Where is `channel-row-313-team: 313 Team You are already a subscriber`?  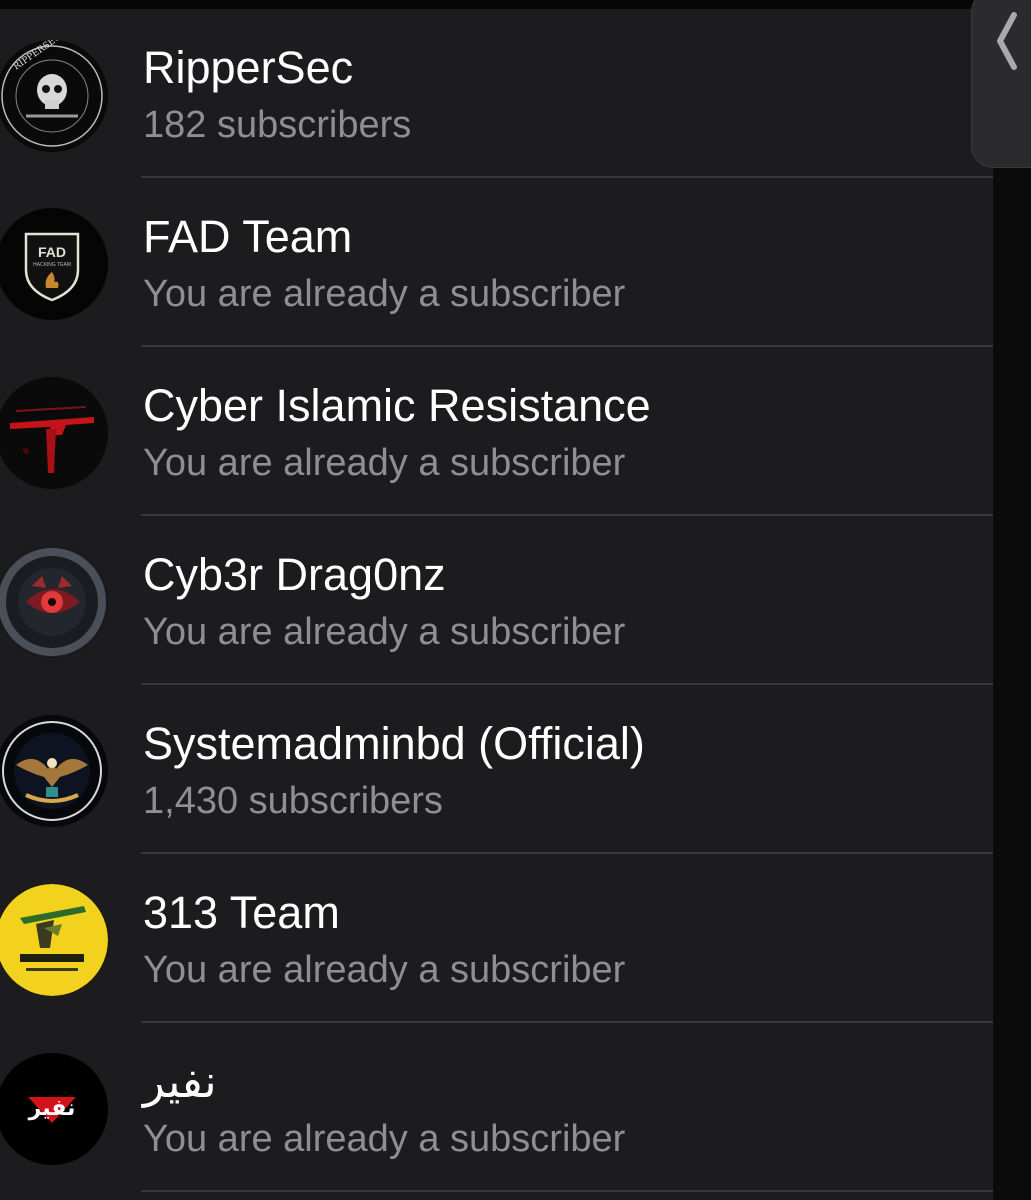
channel-row-313-team: 313 Team You are already a subscriber is located at coordinates (496, 938).